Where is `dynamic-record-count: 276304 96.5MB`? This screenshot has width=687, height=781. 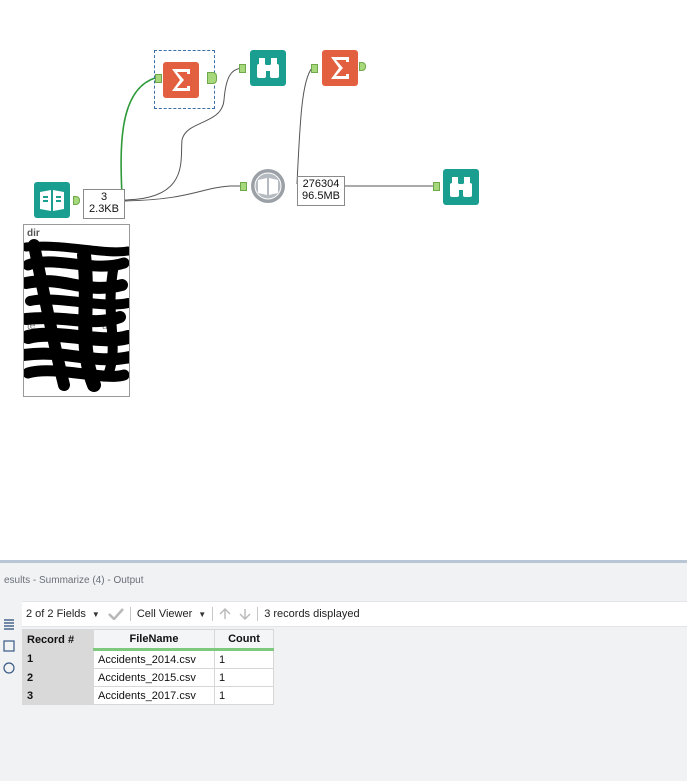
dynamic-record-count: 276304 96.5MB is located at coordinates (321, 191).